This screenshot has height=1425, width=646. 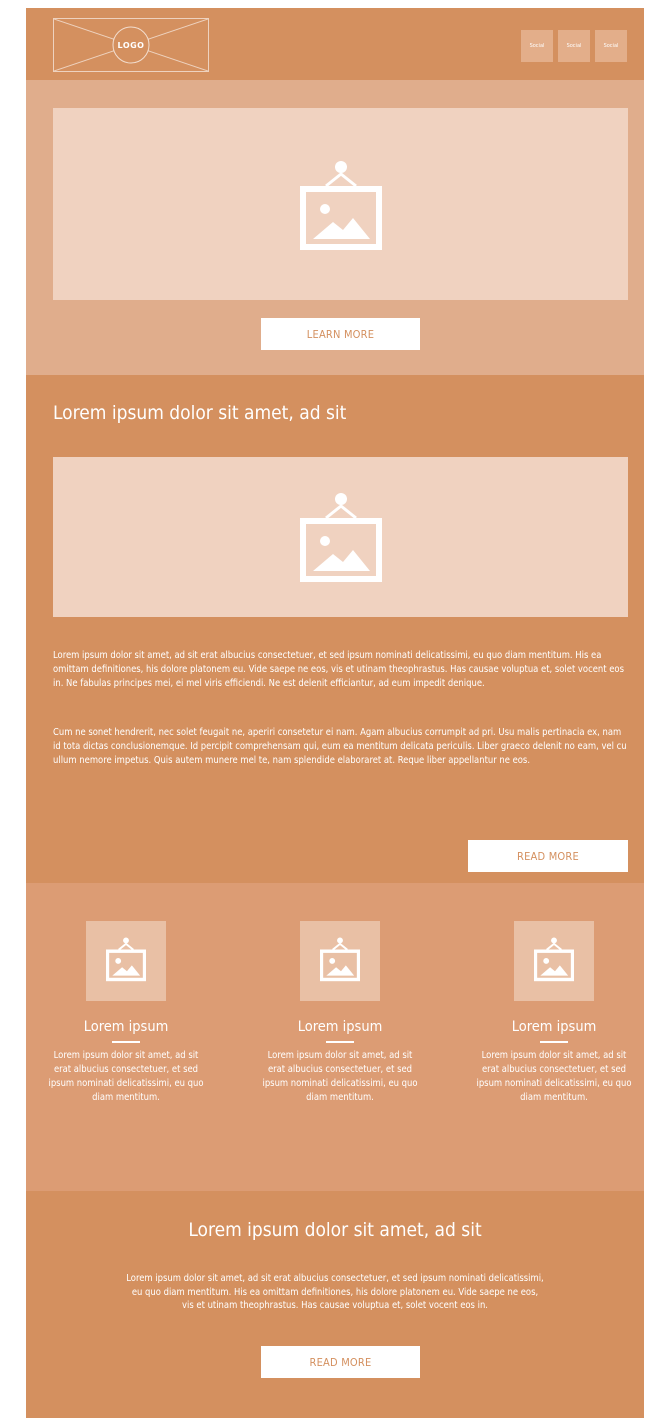 I want to click on social-button-2: Social, so click(x=574, y=46).